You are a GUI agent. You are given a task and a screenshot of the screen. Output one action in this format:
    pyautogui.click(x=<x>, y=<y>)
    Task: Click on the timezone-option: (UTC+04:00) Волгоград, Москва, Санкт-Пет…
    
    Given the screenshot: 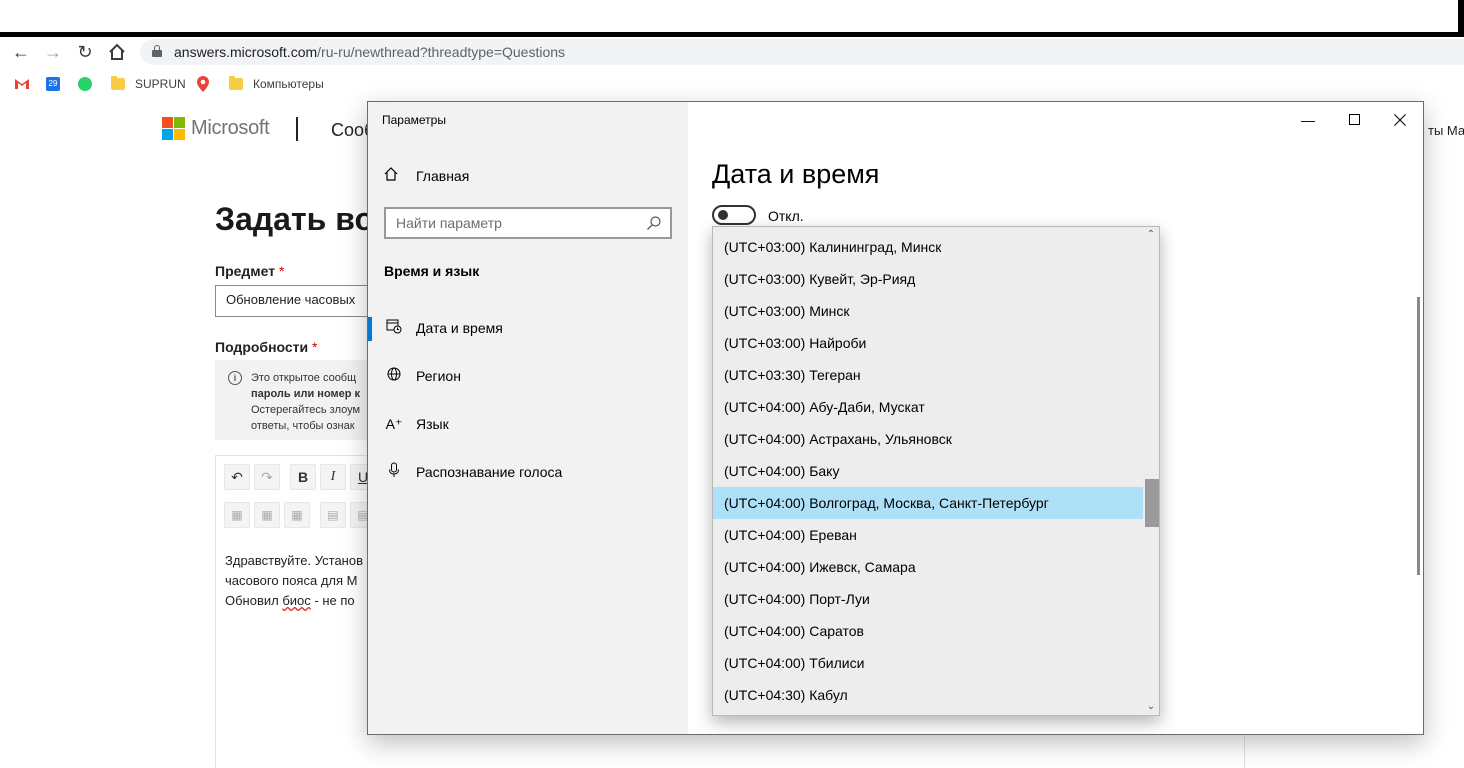 What is the action you would take?
    pyautogui.click(x=928, y=503)
    